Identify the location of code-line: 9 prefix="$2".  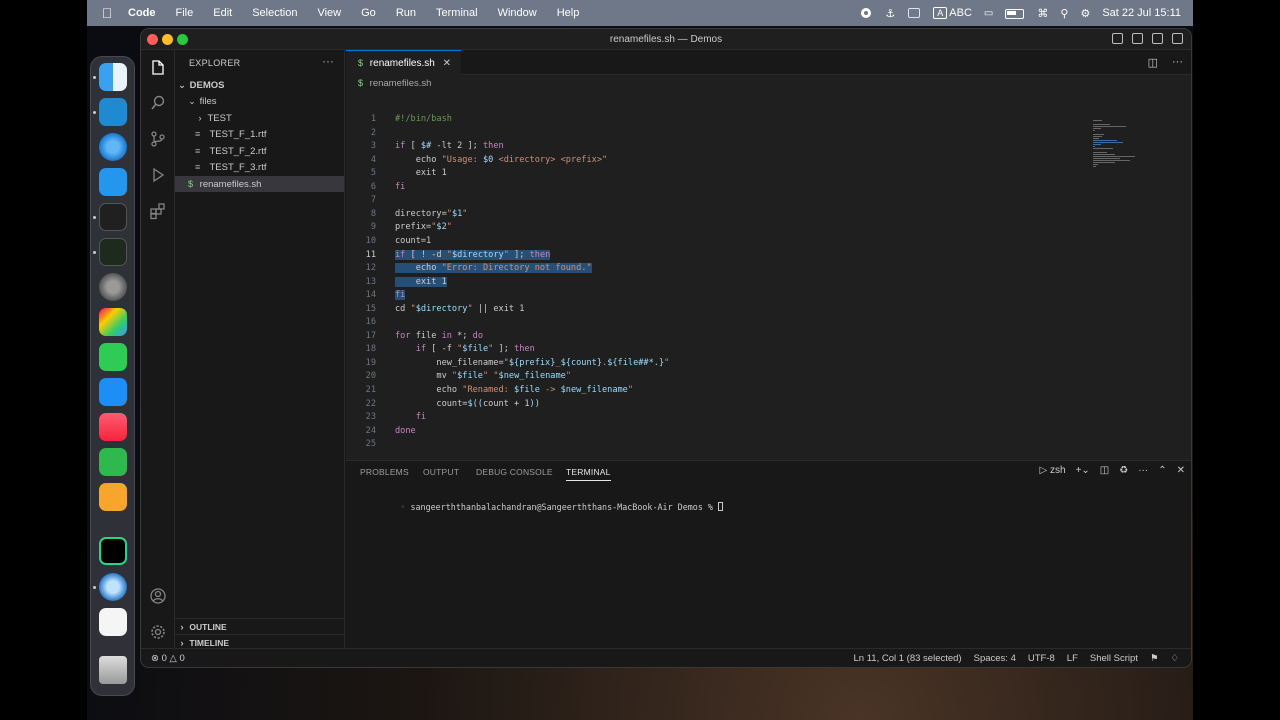
(721, 228).